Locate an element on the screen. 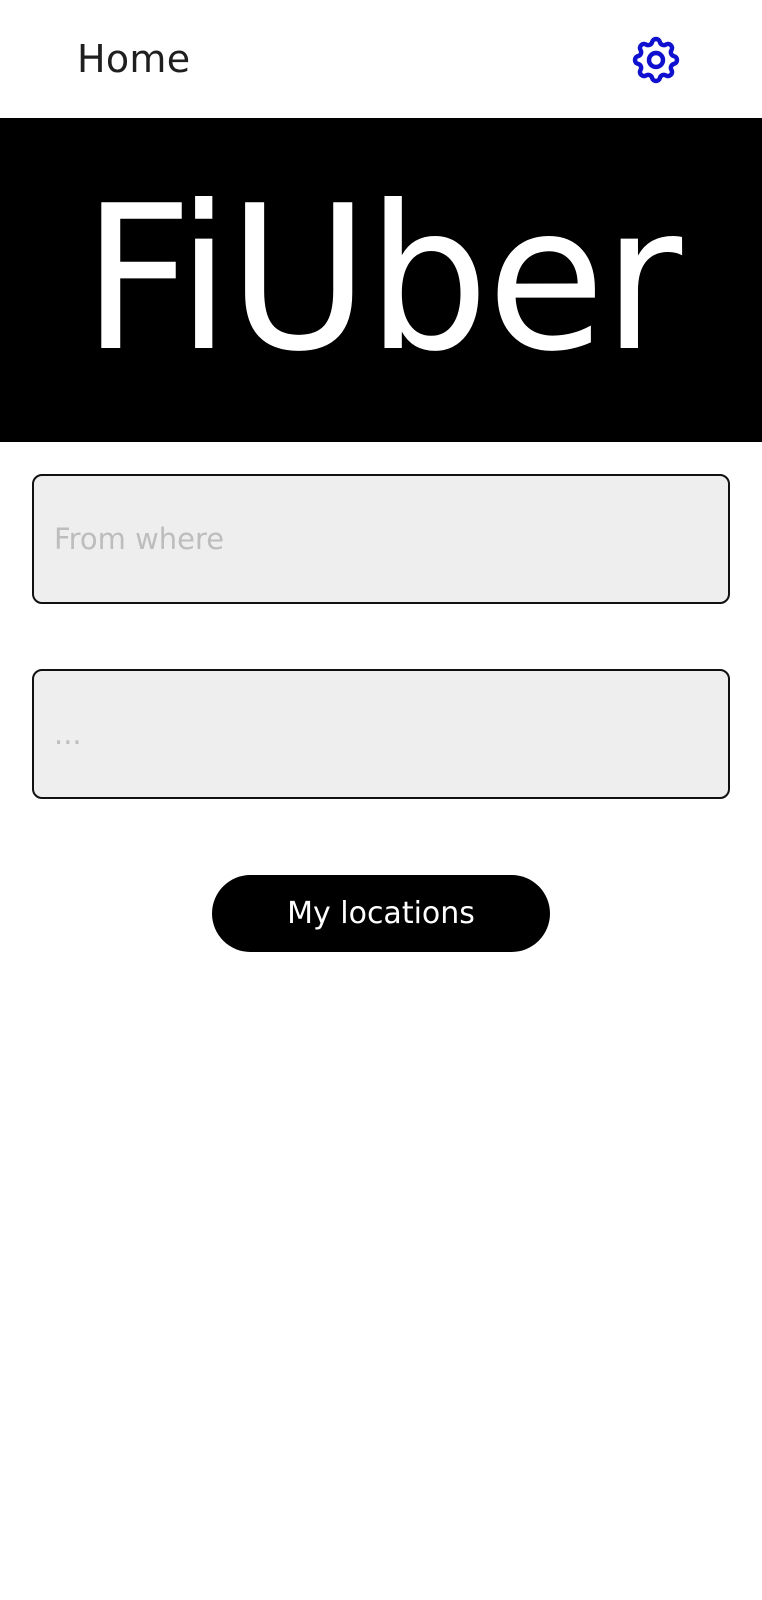  app-bar: Home is located at coordinates (381, 59).